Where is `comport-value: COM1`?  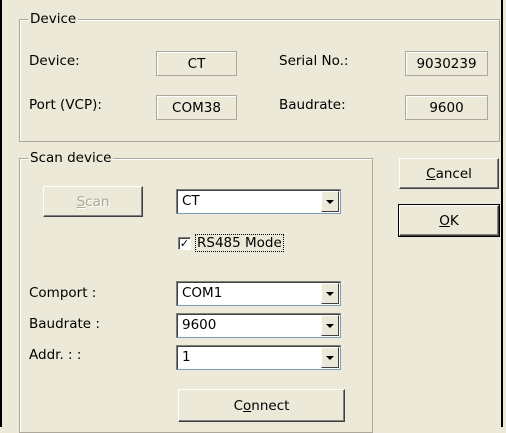
comport-value: COM1 is located at coordinates (202, 293).